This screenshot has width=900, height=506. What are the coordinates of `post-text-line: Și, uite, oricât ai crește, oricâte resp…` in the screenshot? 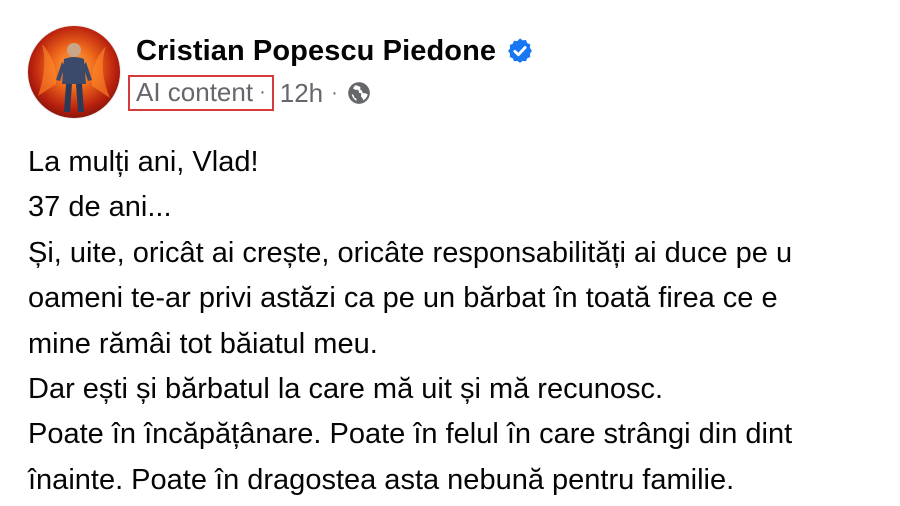 It's located at (410, 252).